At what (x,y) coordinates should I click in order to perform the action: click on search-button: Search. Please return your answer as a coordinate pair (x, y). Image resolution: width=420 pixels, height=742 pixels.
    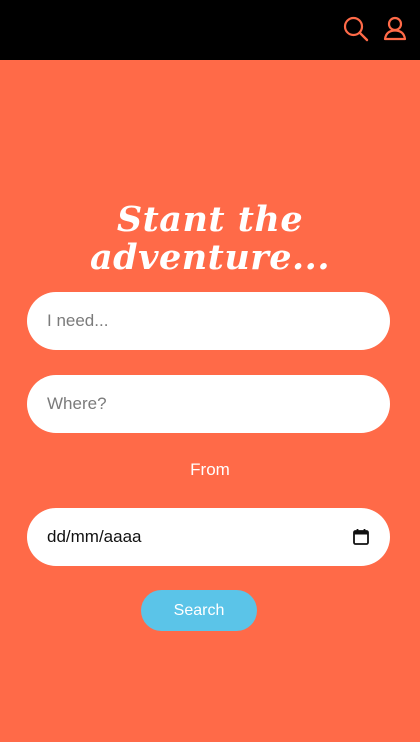
    Looking at the image, I should click on (199, 610).